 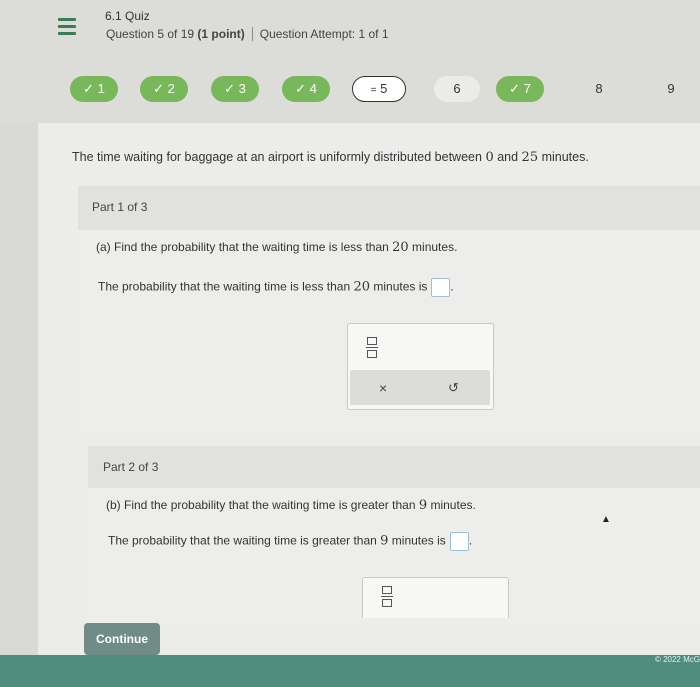 I want to click on question-nav-3: ✓ 3, so click(x=235, y=89).